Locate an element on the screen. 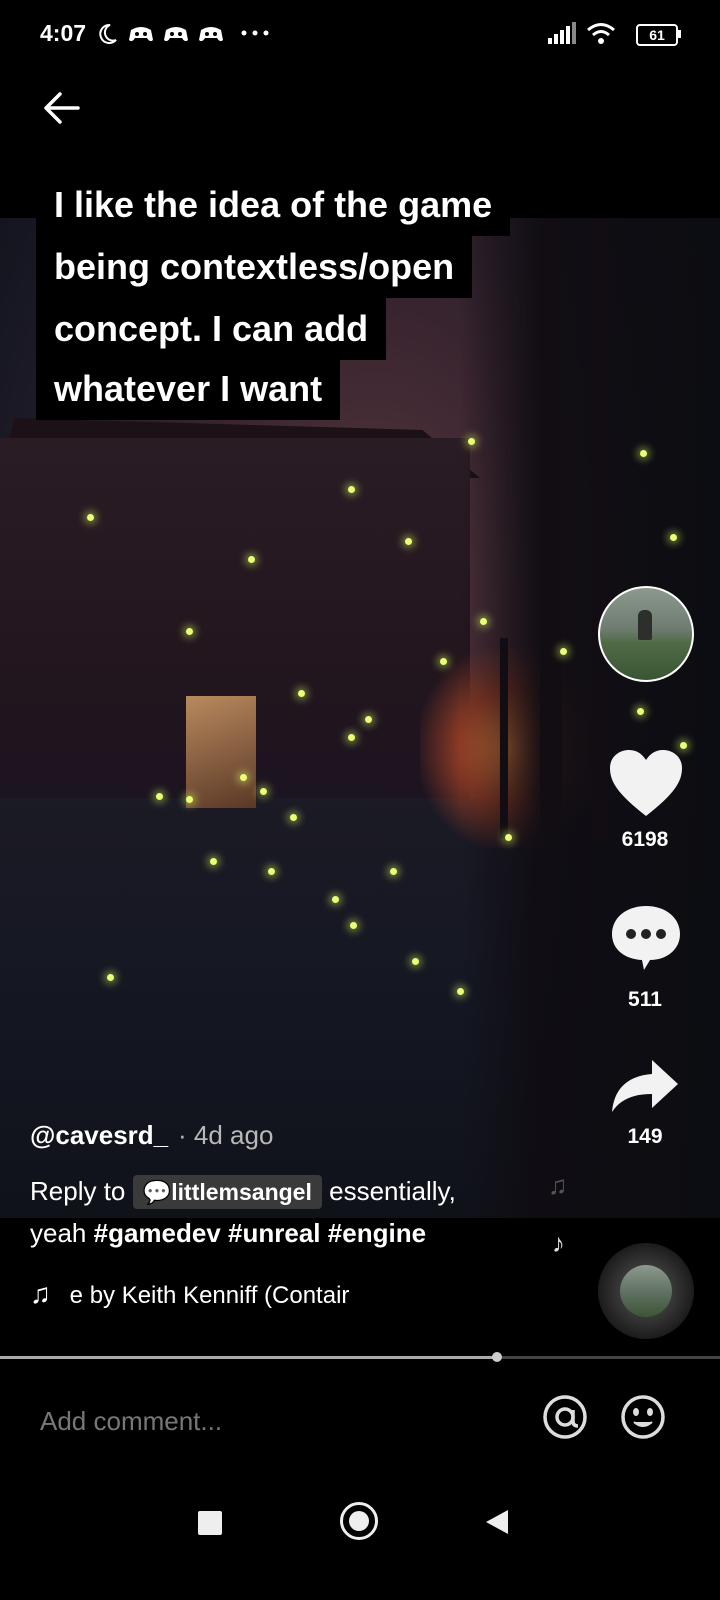  music-disc is located at coordinates (646, 1291).